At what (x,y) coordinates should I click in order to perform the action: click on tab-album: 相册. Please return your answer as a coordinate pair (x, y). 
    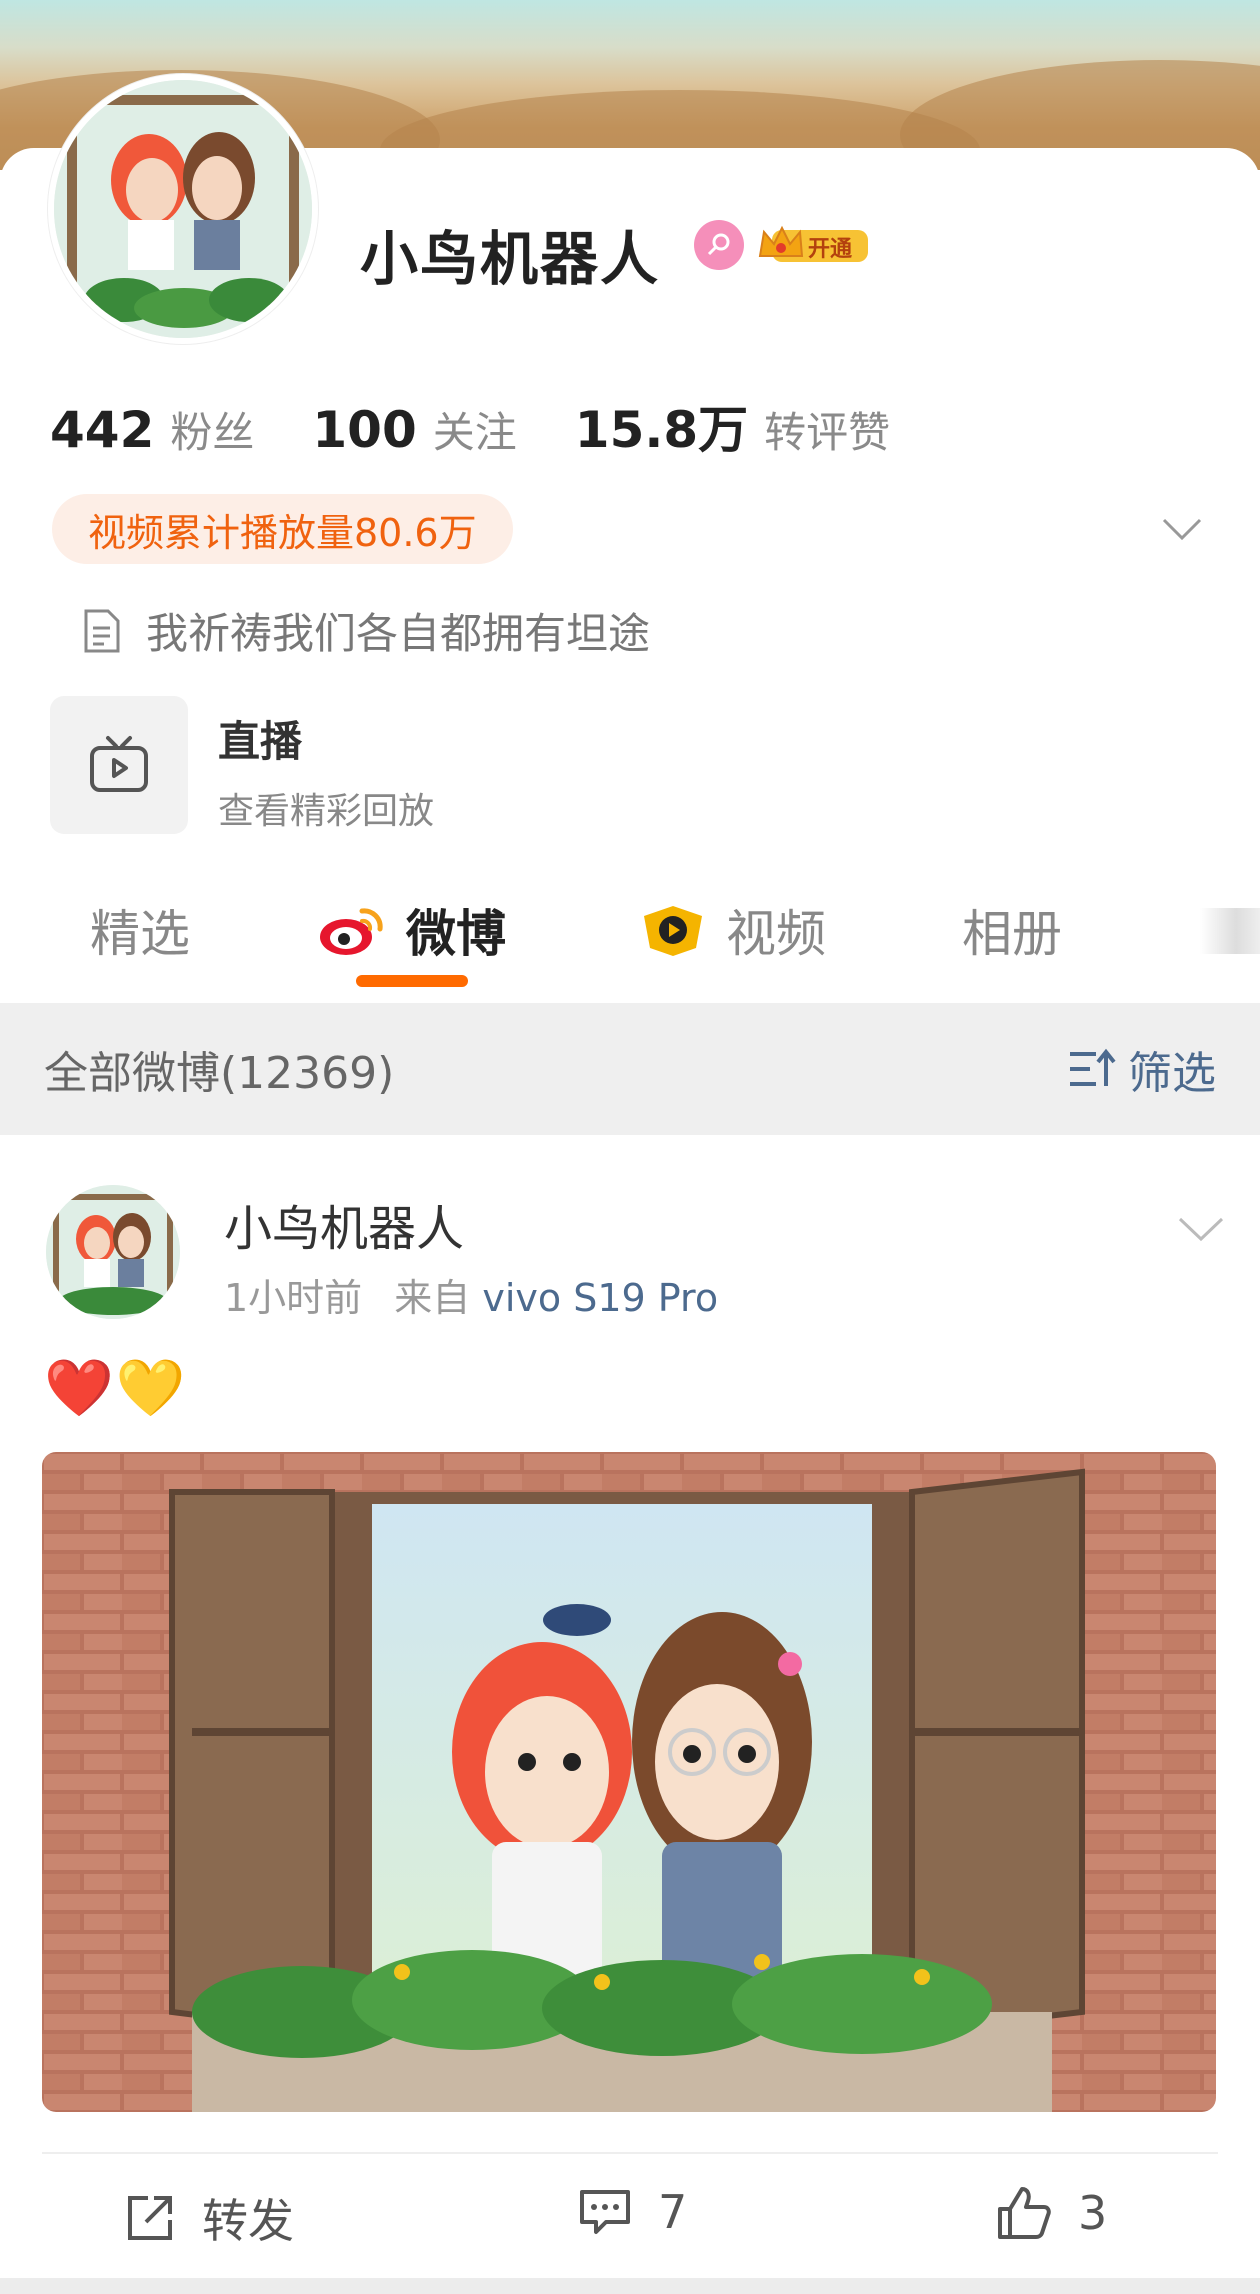
    Looking at the image, I should click on (1012, 930).